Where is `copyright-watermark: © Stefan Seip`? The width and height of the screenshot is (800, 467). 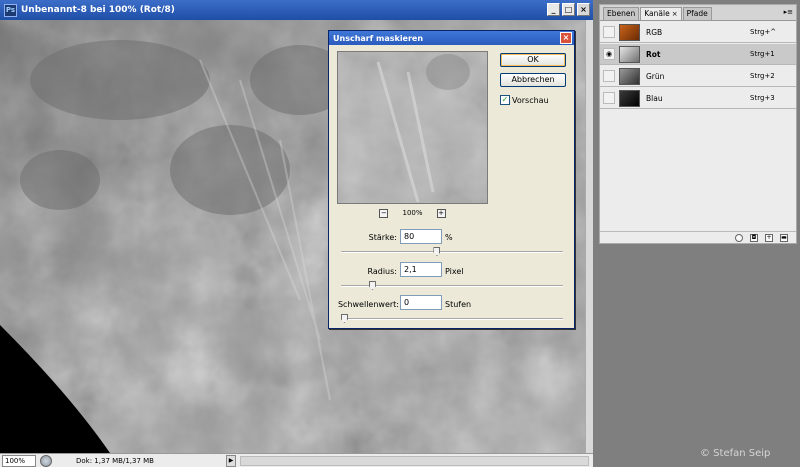
copyright-watermark: © Stefan Seip is located at coordinates (735, 453).